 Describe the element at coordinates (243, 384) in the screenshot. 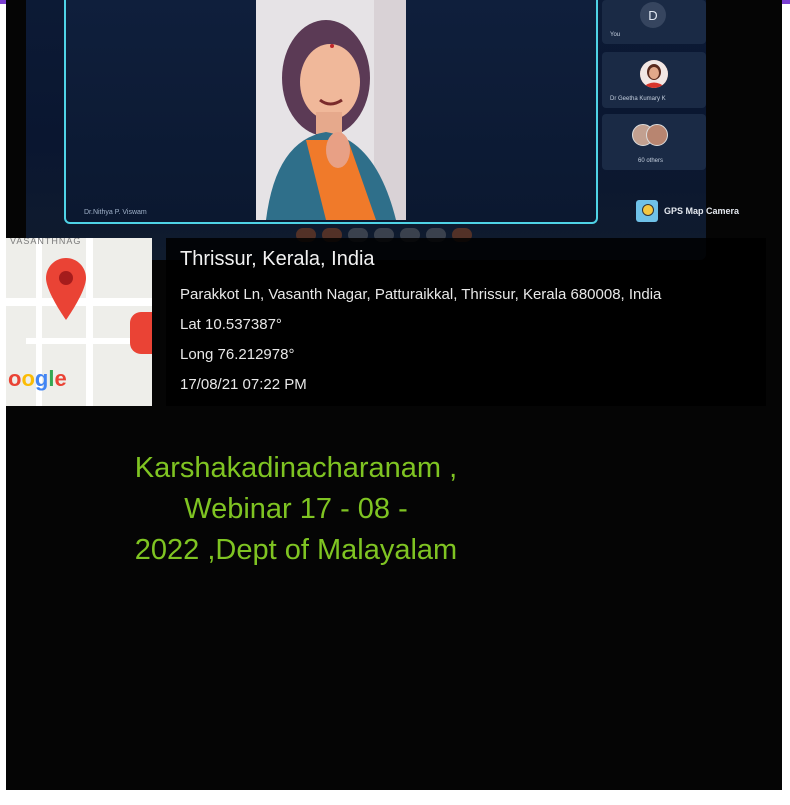

I see `datetime-text: 17/08/21 07:22 PM` at that location.